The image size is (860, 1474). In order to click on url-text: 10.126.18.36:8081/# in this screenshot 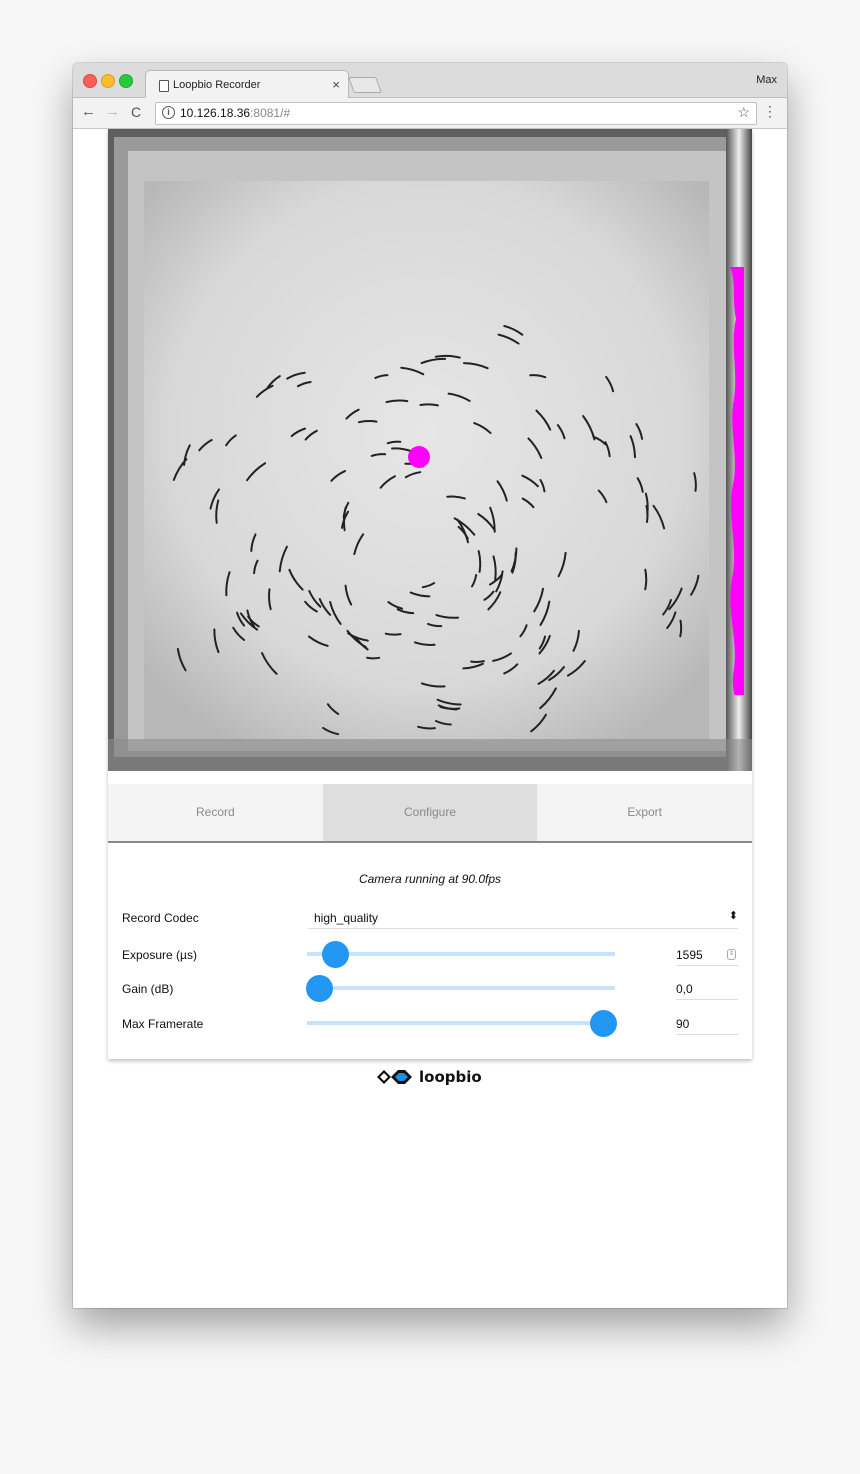, I will do `click(235, 113)`.